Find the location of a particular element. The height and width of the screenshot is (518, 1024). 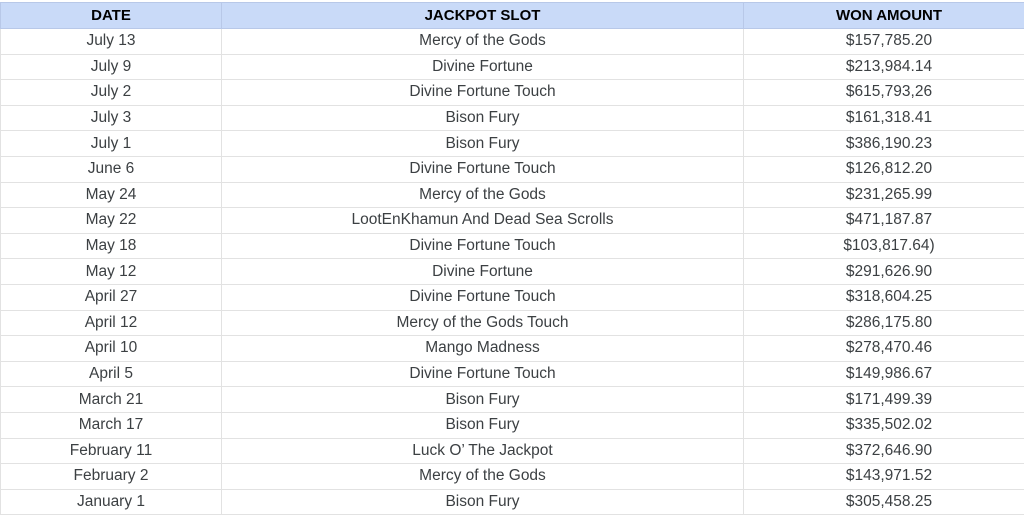

table-row: June 6 Divine Fortune Touch $126,812.20 is located at coordinates (512, 169).